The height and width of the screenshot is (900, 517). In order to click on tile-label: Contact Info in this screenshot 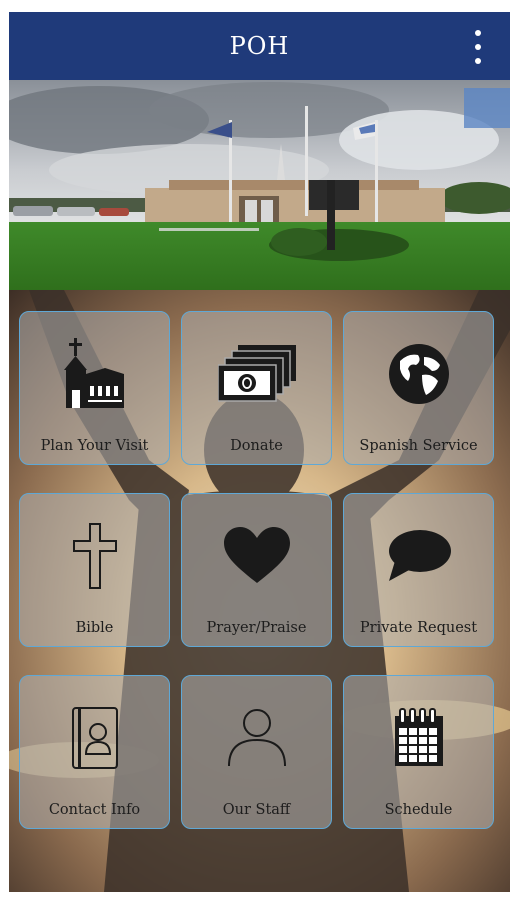, I will do `click(94, 810)`.